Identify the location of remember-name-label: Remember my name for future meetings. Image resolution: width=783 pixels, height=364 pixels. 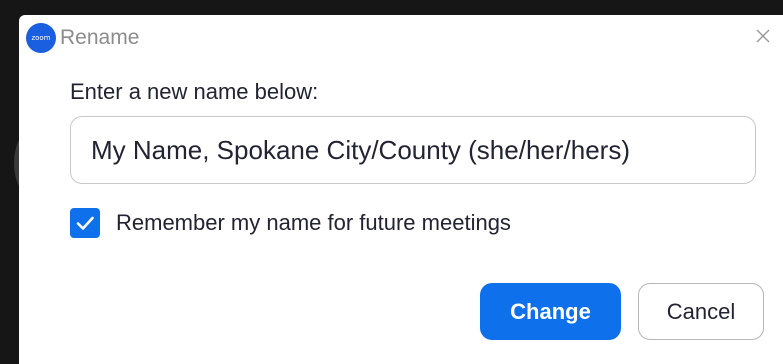
(313, 223).